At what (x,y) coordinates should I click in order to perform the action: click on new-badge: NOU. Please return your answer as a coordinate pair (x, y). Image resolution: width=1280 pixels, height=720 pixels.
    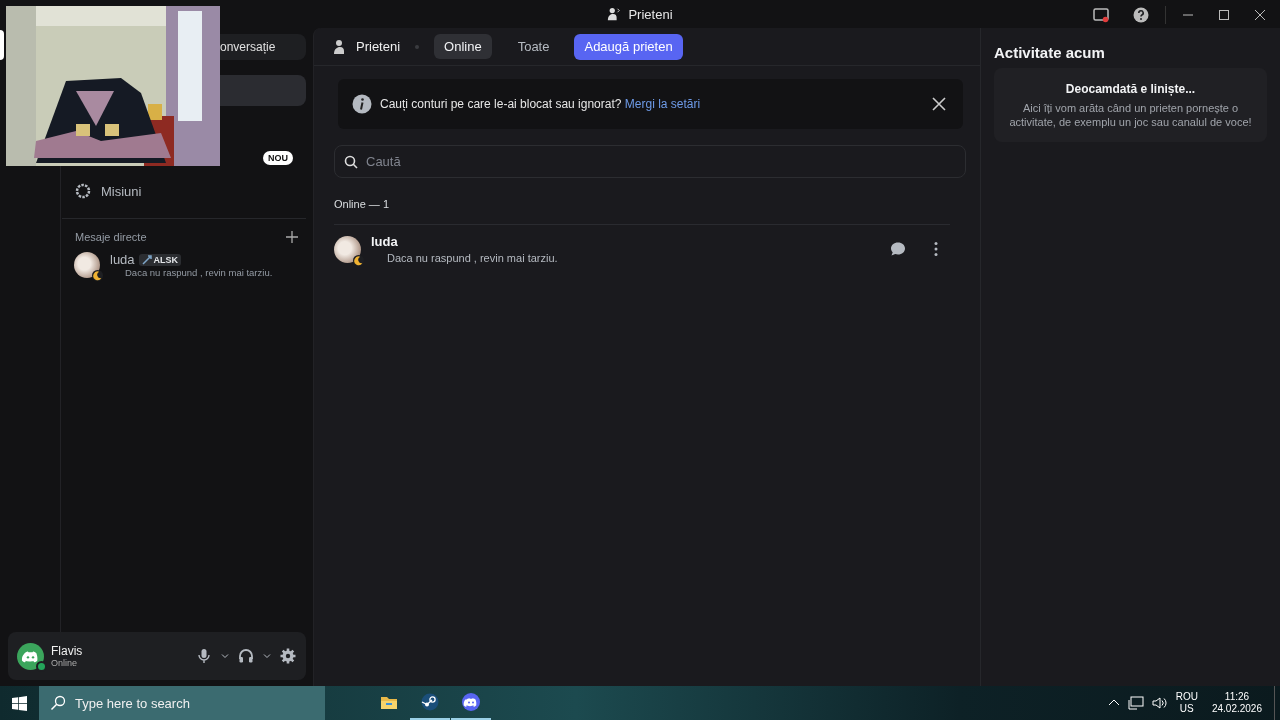
    Looking at the image, I should click on (278, 158).